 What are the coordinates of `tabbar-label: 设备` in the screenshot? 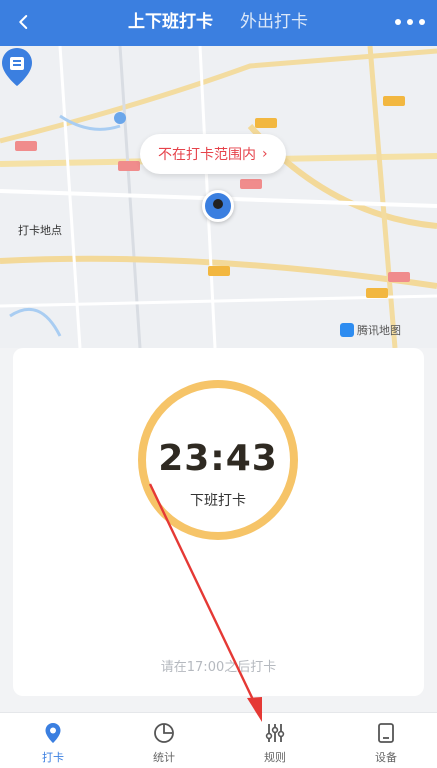 It's located at (386, 757).